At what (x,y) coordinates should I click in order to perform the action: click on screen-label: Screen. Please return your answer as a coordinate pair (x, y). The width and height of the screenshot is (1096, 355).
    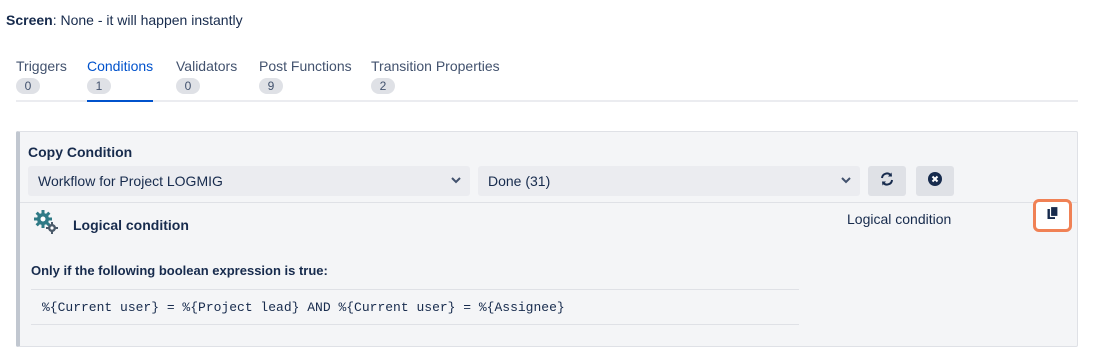
    Looking at the image, I should click on (29, 20).